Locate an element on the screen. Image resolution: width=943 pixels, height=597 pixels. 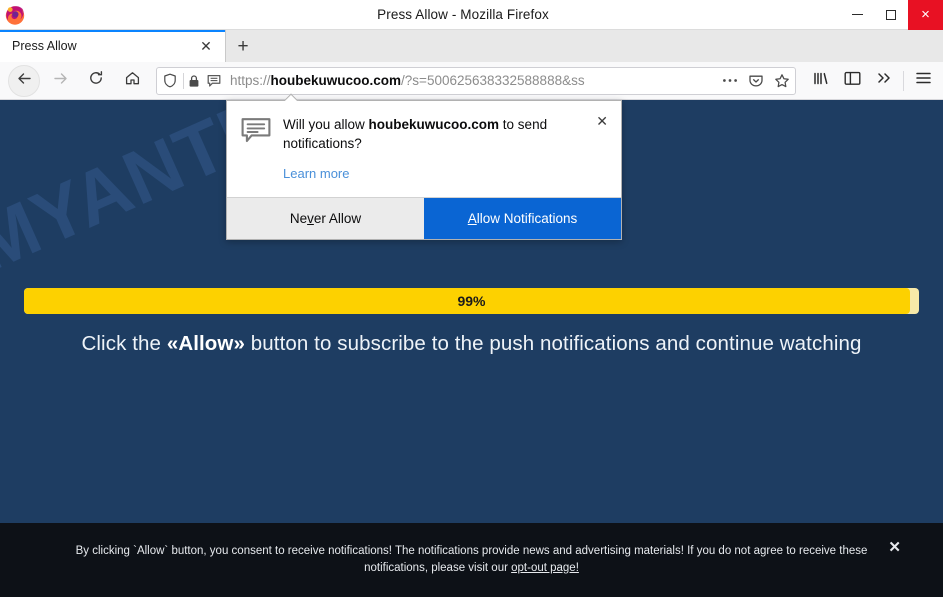
home-button is located at coordinates (132, 81).